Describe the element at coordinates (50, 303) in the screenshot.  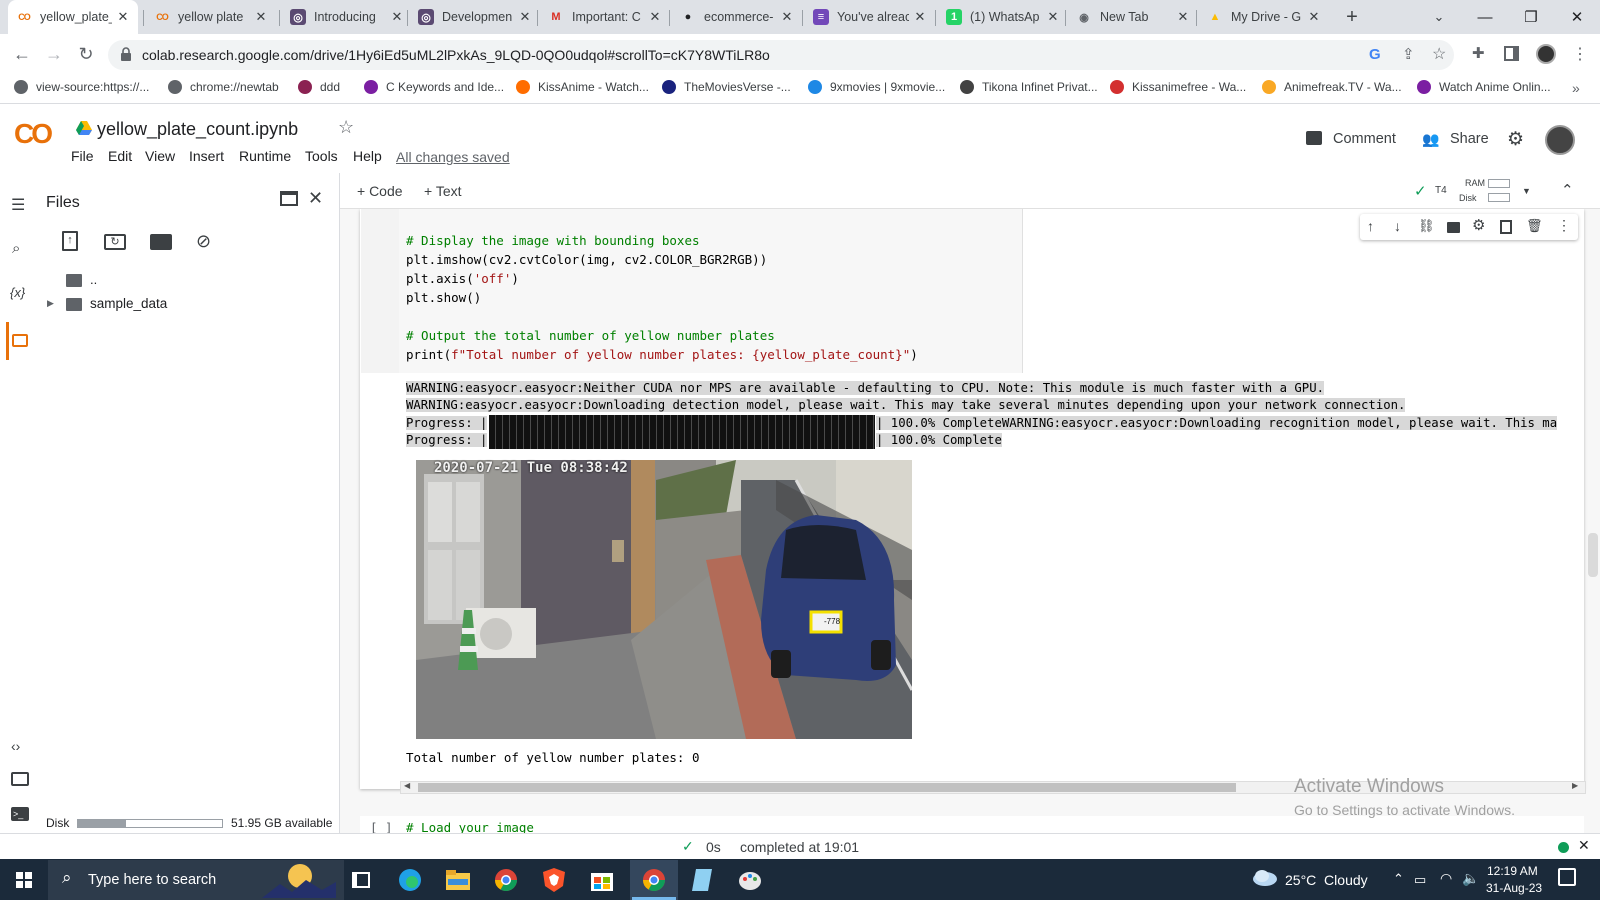
I see `expand-arrow-icon: ▶` at that location.